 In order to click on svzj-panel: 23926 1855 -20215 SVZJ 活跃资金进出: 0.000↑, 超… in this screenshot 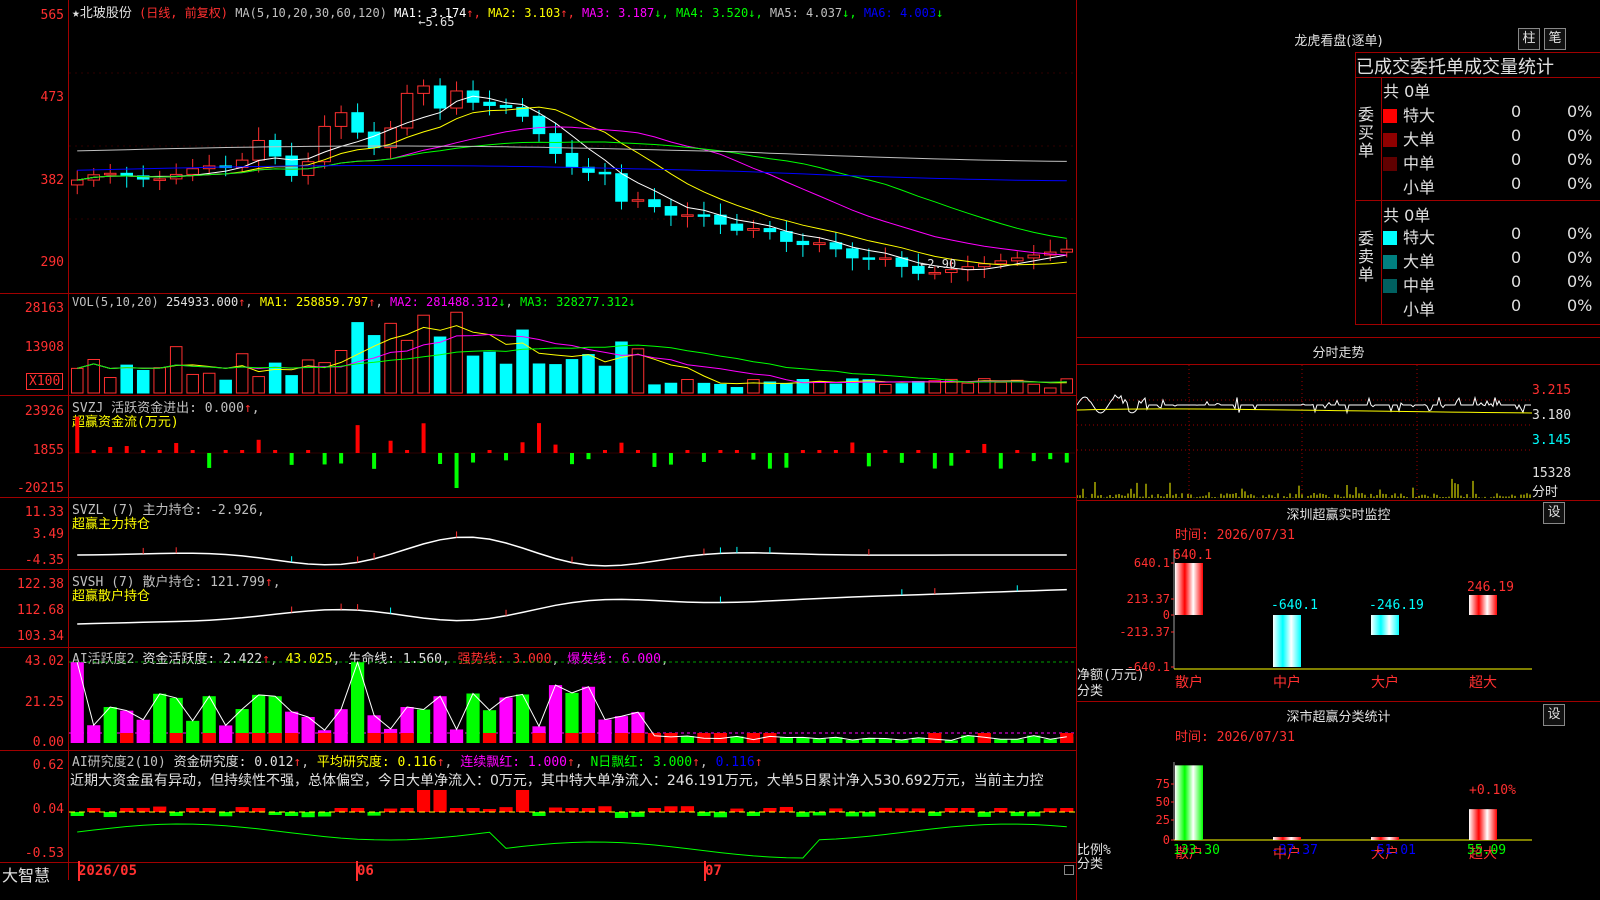, I will do `click(538, 446)`.